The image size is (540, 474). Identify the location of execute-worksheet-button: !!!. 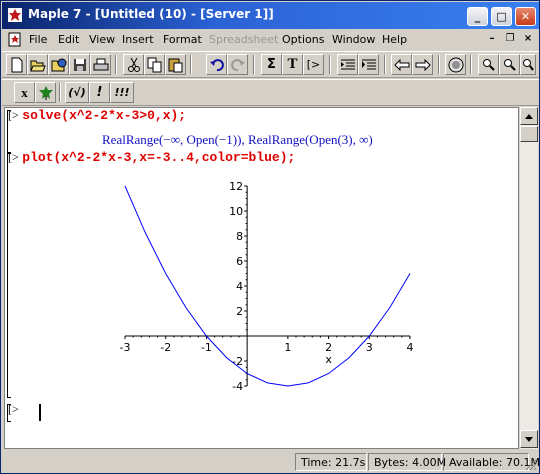
(122, 92).